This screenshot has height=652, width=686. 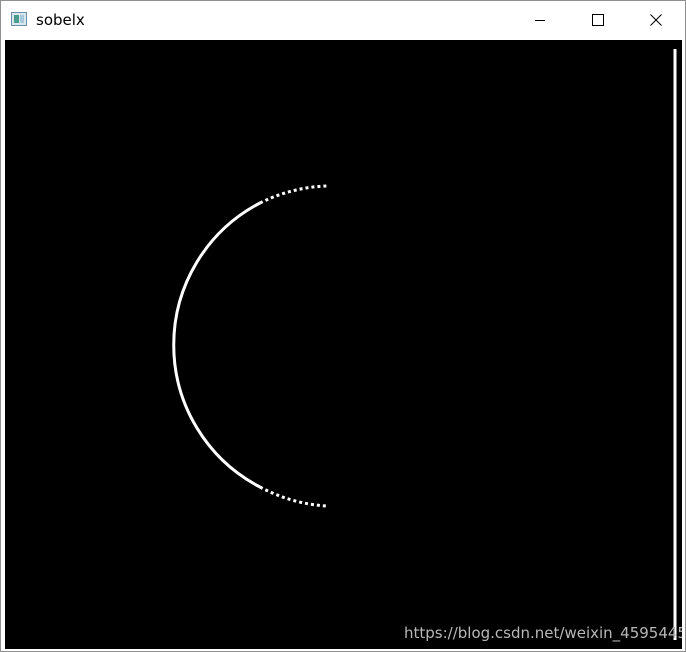 I want to click on arc-edge-top-dots, so click(x=293, y=194).